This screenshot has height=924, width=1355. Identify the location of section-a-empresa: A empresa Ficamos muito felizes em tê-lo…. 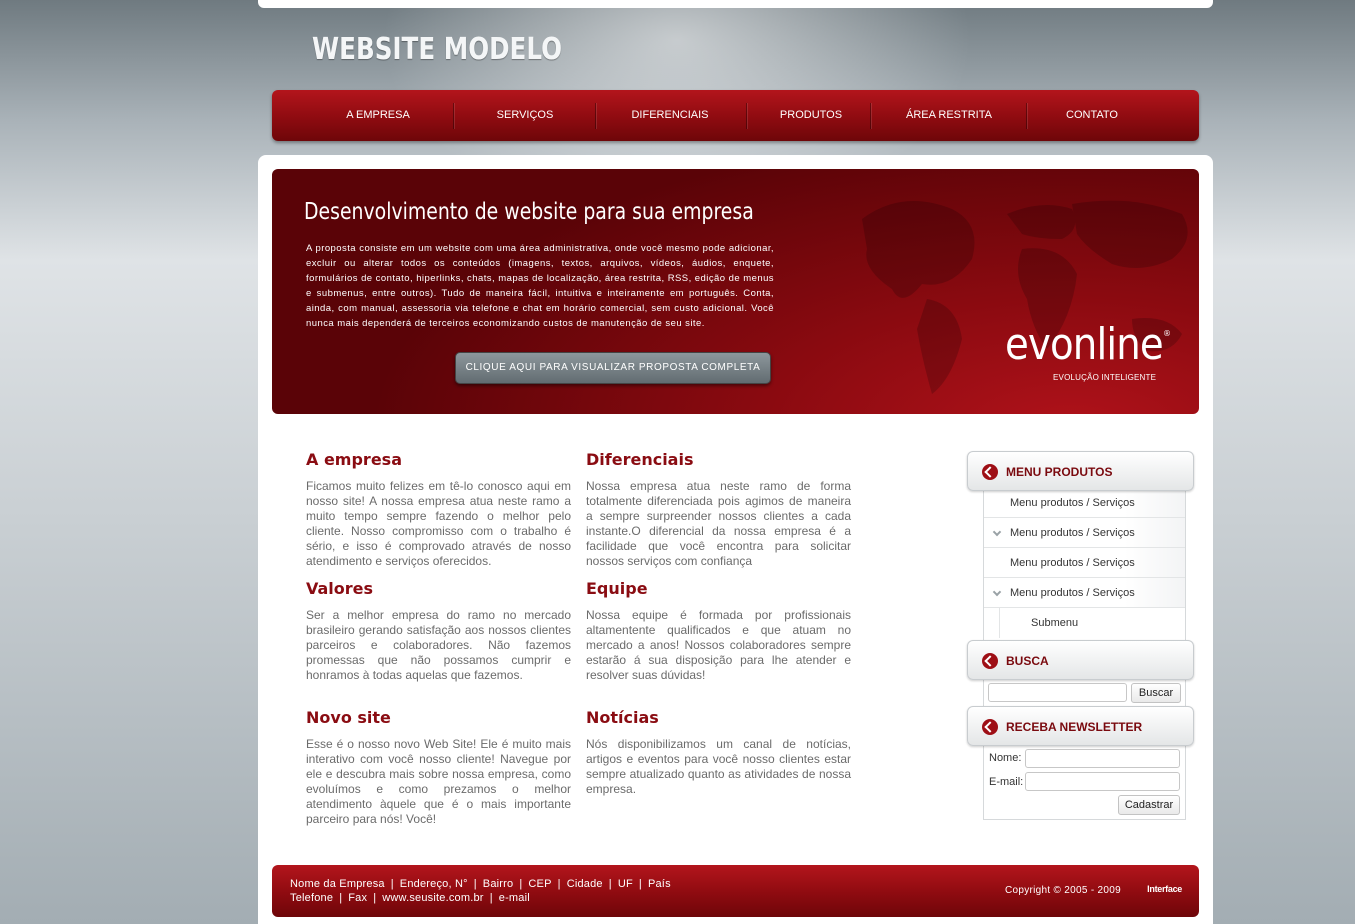
(438, 509).